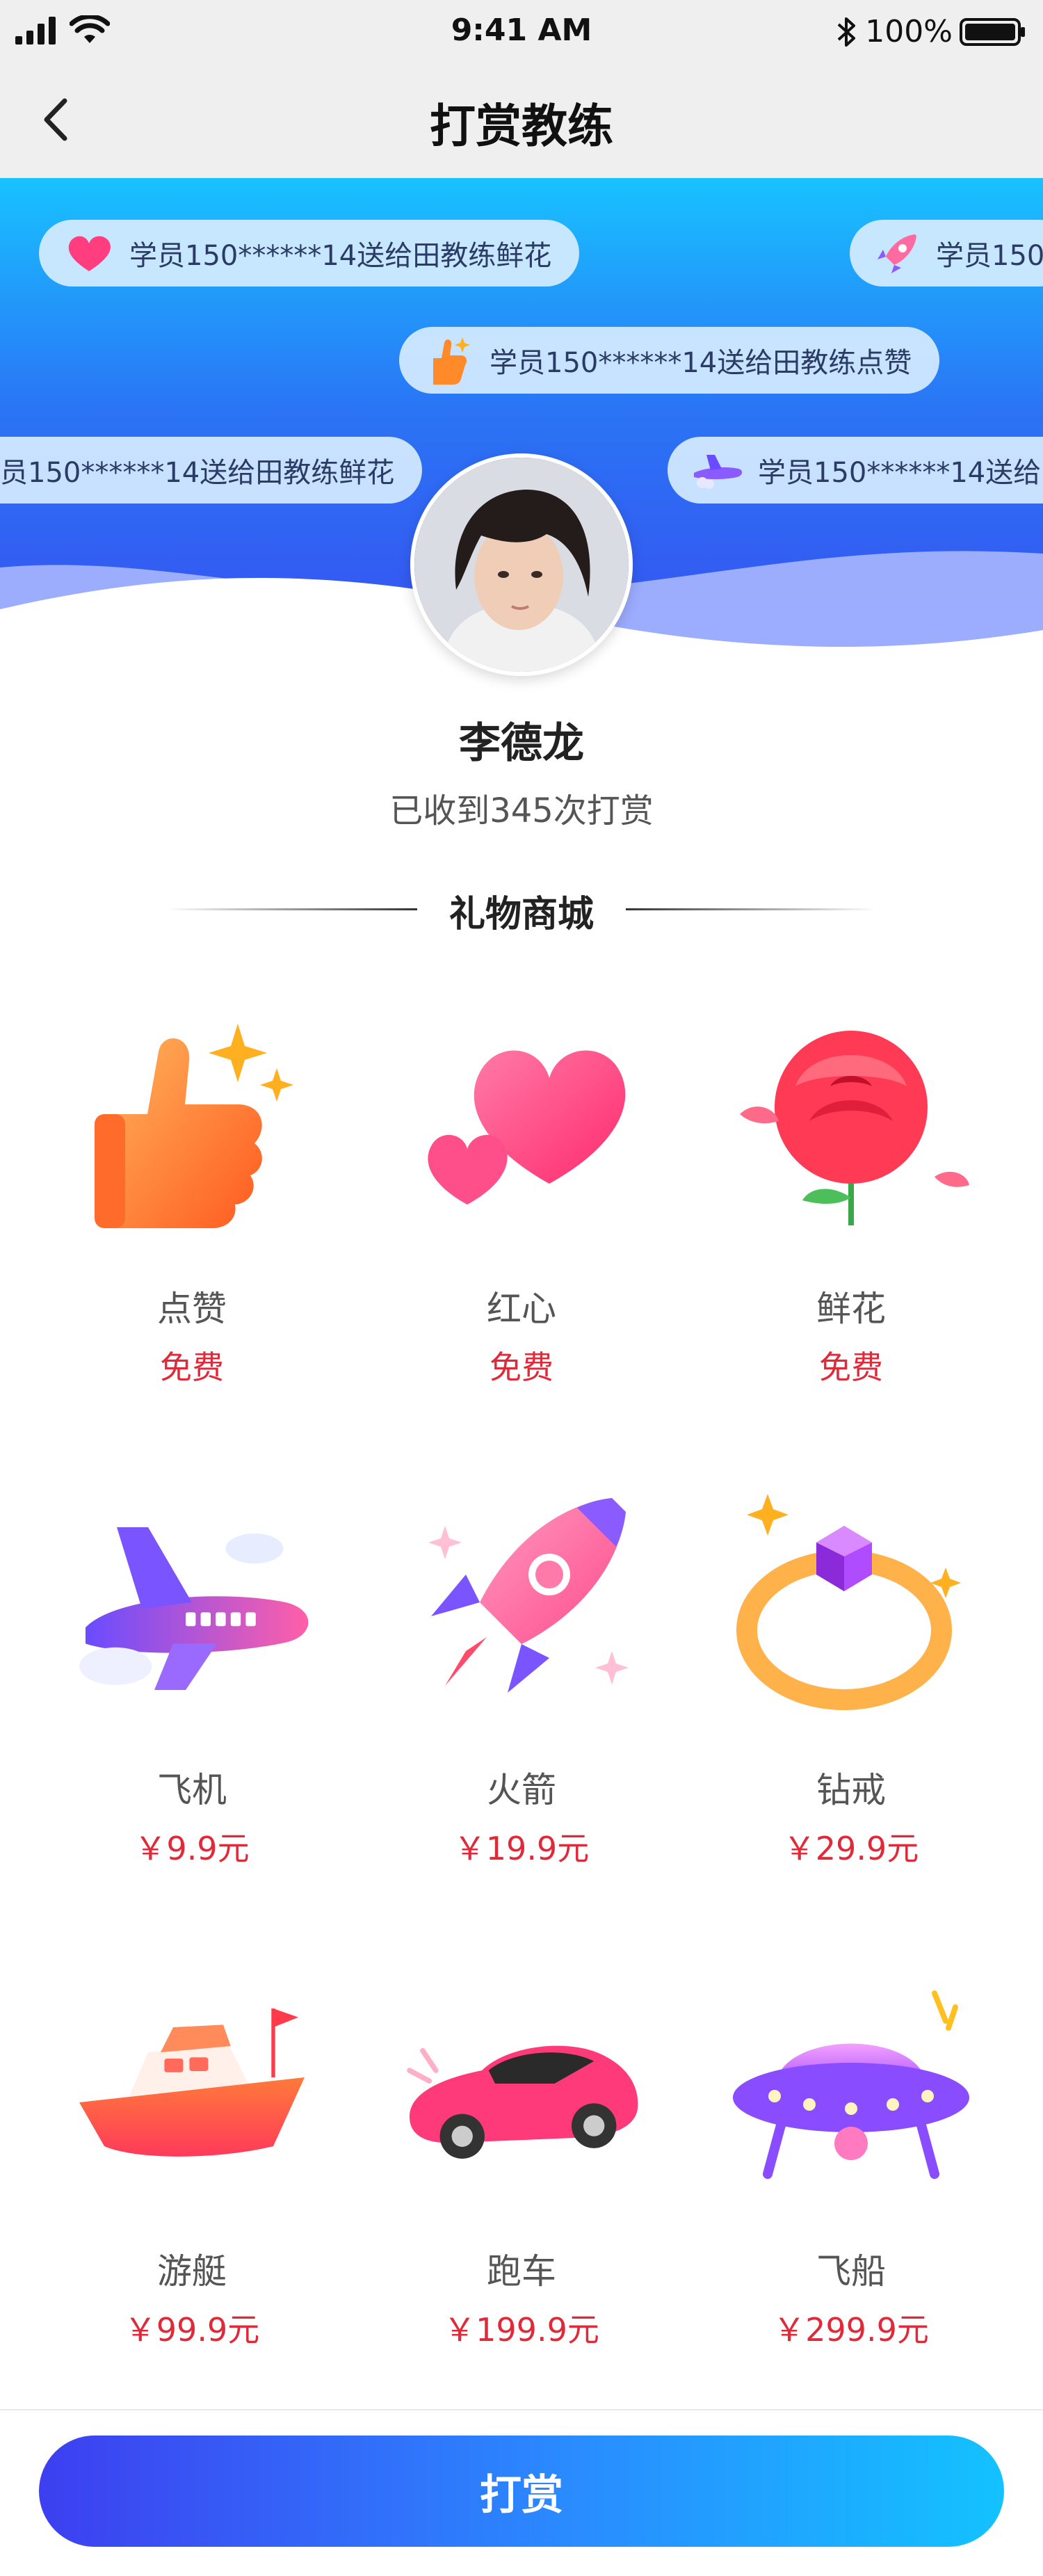  What do you see at coordinates (909, 32) in the screenshot?
I see `battery-percent: 100%` at bounding box center [909, 32].